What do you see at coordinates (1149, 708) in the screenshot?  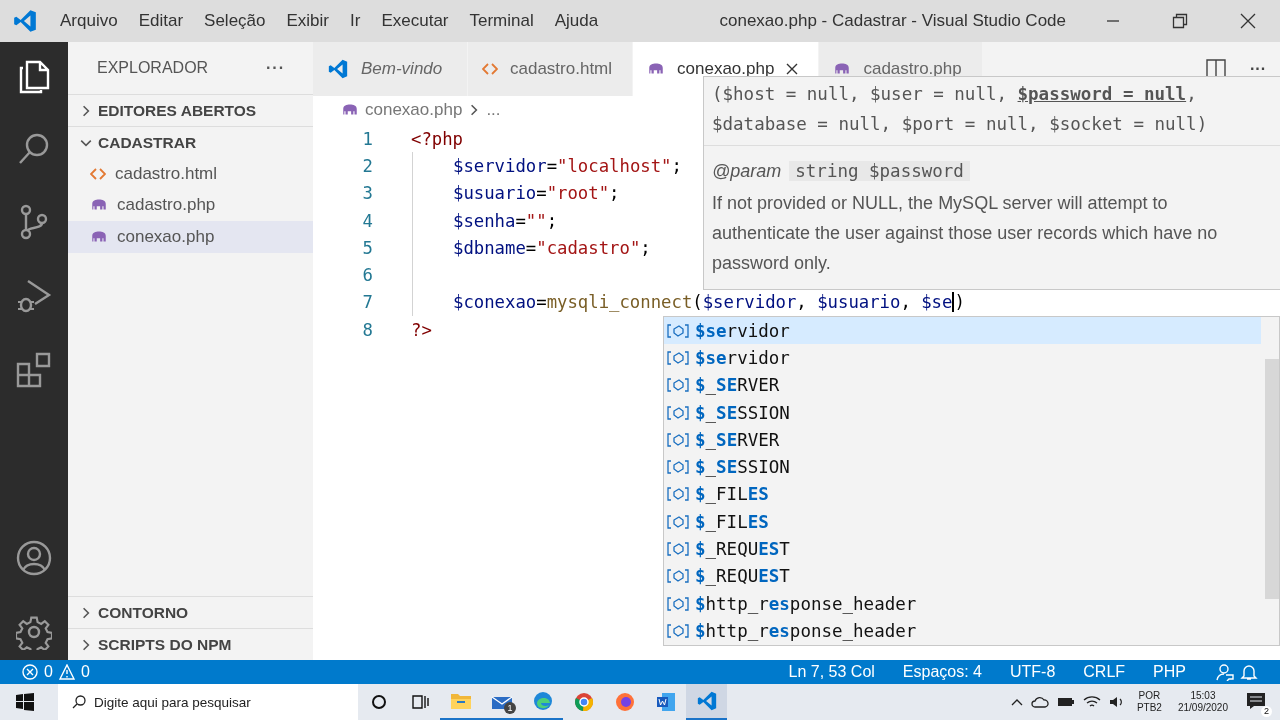 I see `keyboard-layout: PTB2` at bounding box center [1149, 708].